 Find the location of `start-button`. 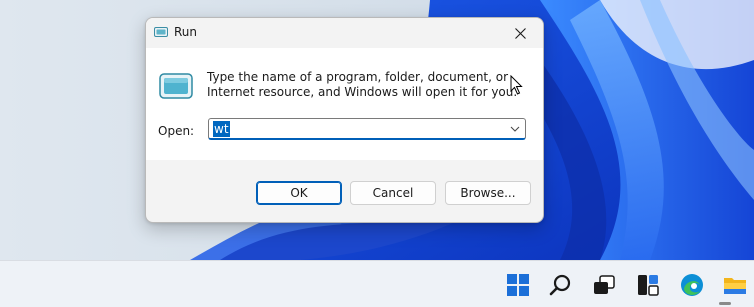

start-button is located at coordinates (518, 285).